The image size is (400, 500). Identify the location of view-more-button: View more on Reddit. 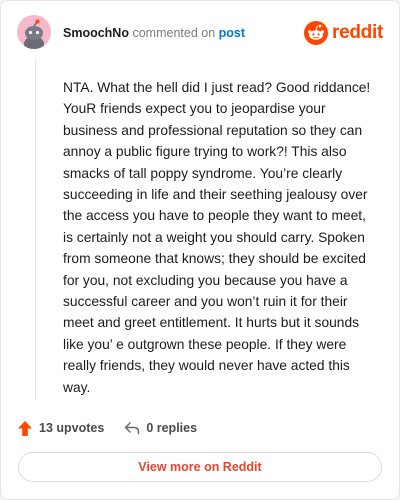
(200, 467).